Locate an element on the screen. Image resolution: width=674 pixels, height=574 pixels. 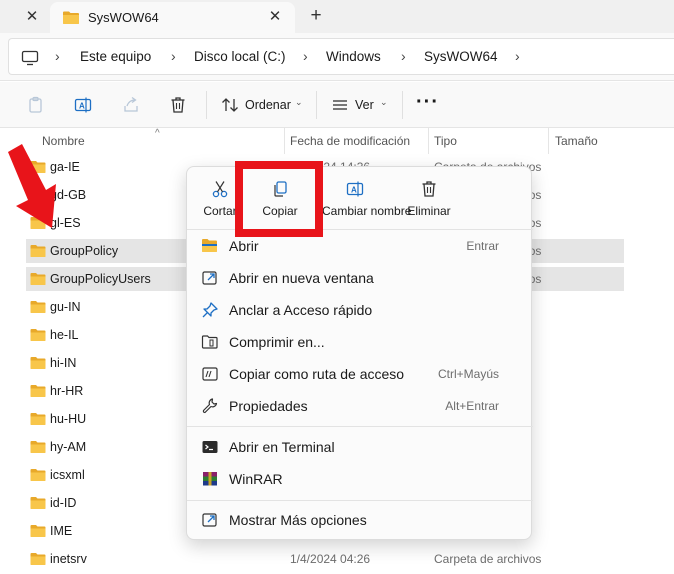
menu-item-label: Propiedades is located at coordinates (268, 406).